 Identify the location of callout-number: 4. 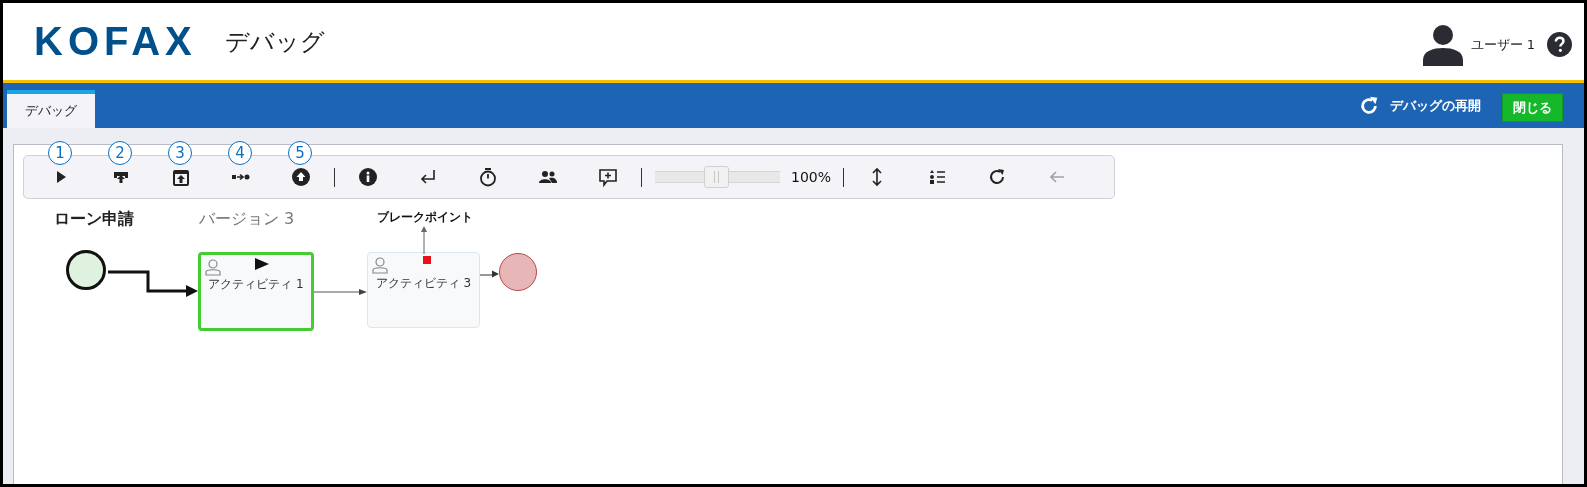
(240, 153).